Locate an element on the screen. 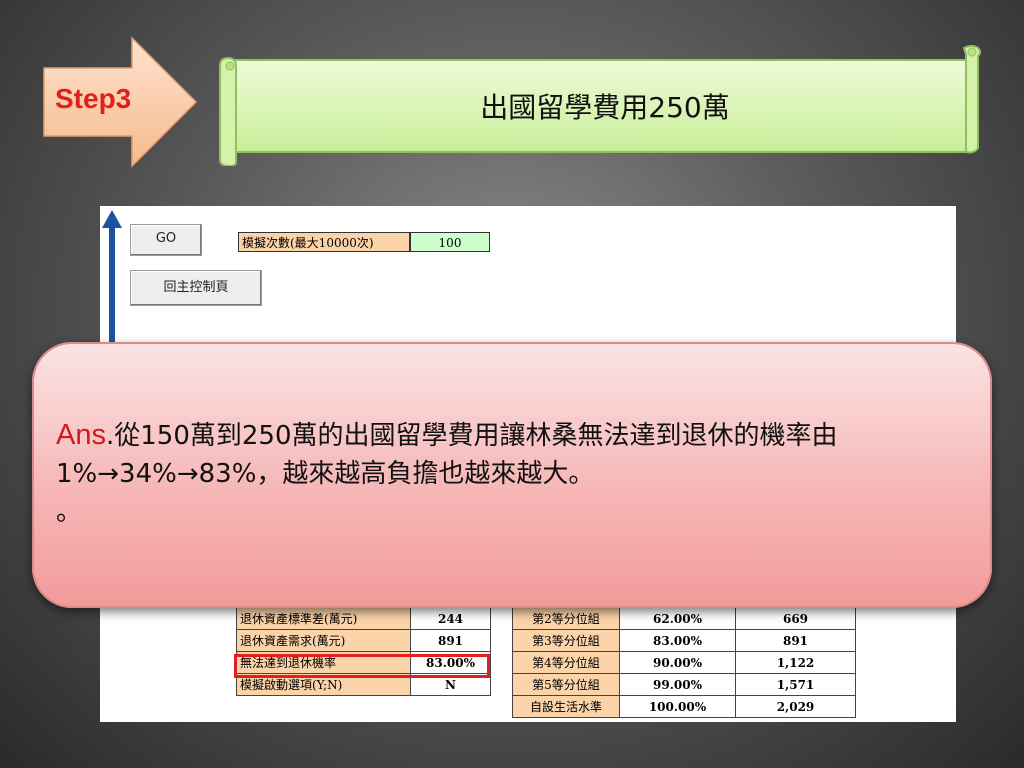 Image resolution: width=1024 pixels, height=768 pixels. step-label: Step3 is located at coordinates (93, 98).